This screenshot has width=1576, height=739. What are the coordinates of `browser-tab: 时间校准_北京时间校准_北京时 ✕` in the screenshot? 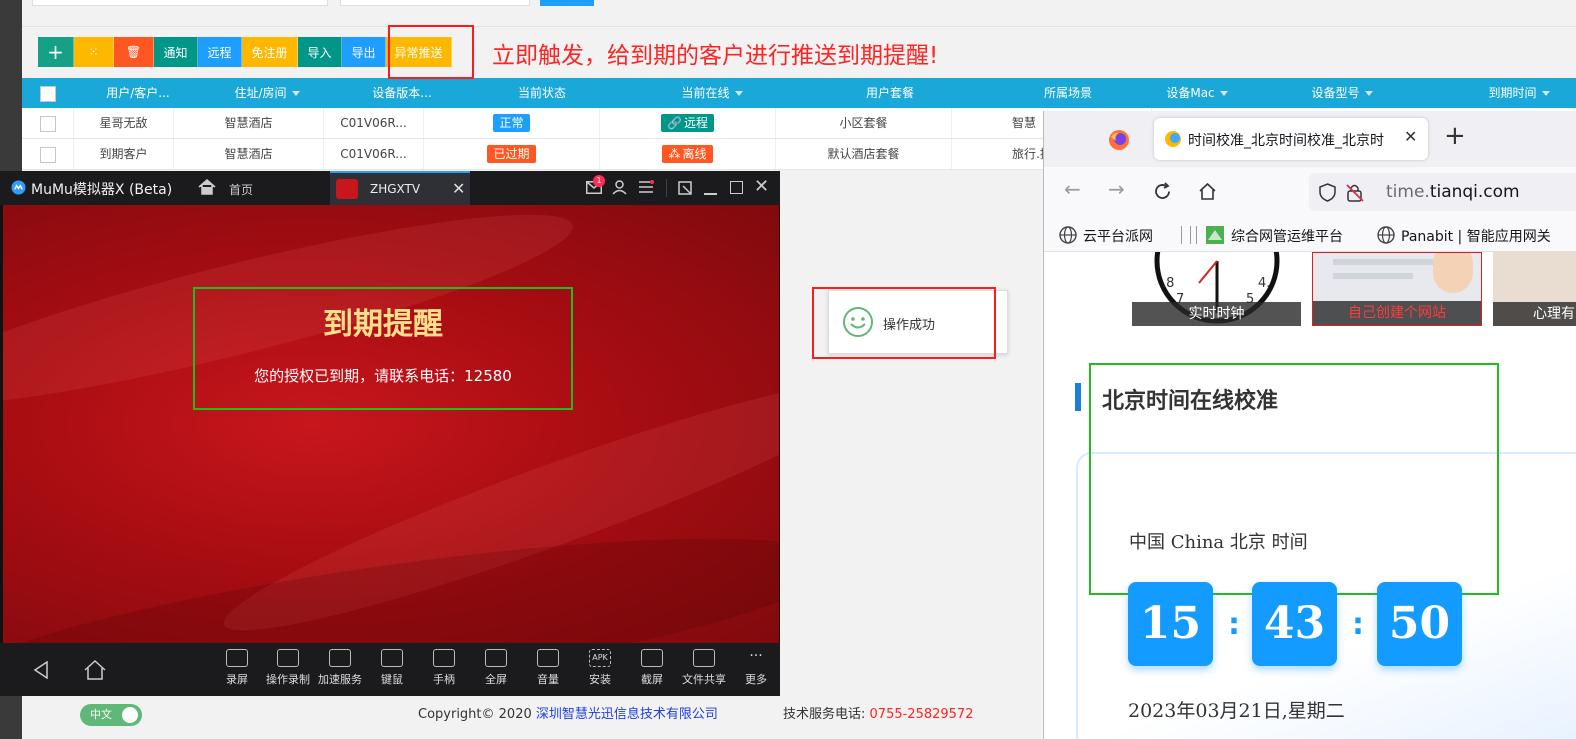 It's located at (1291, 139).